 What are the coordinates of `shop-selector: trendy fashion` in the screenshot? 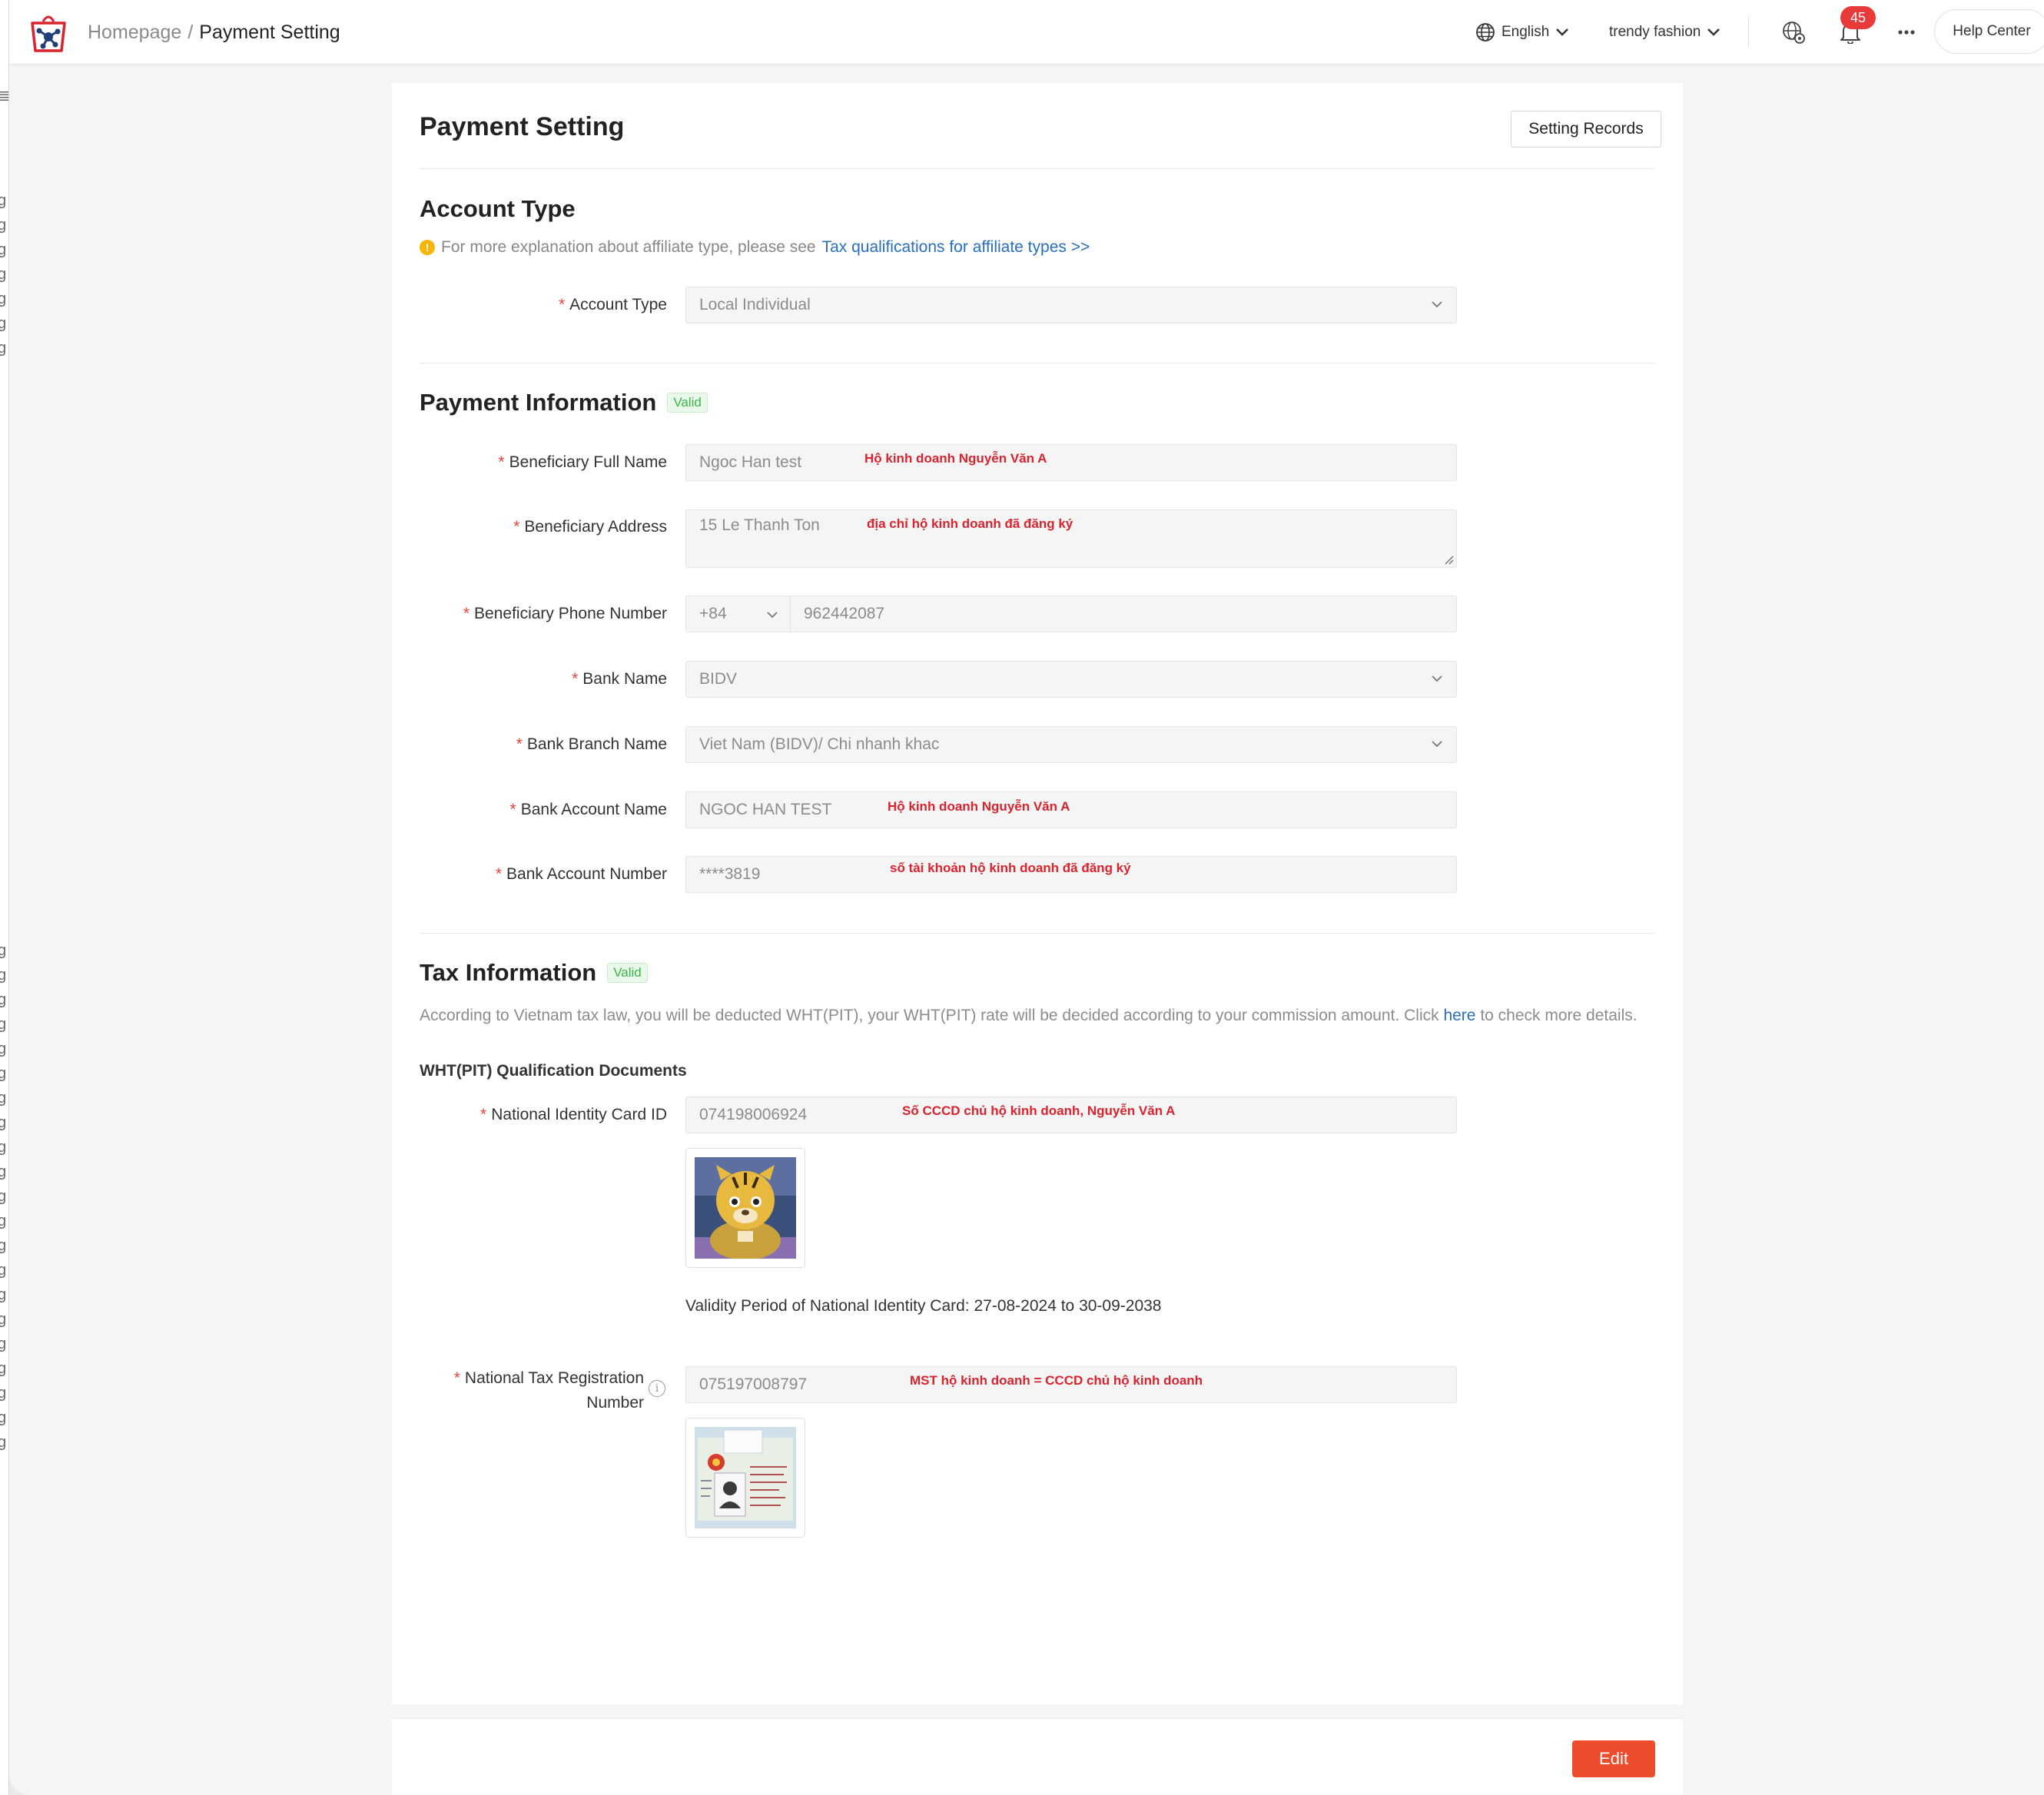 It's located at (1665, 32).